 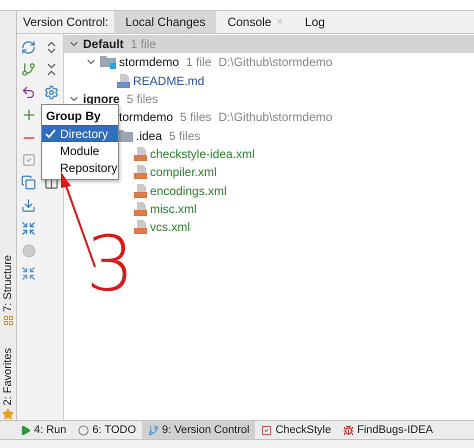 What do you see at coordinates (29, 160) in the screenshot?
I see `checkbox-icon` at bounding box center [29, 160].